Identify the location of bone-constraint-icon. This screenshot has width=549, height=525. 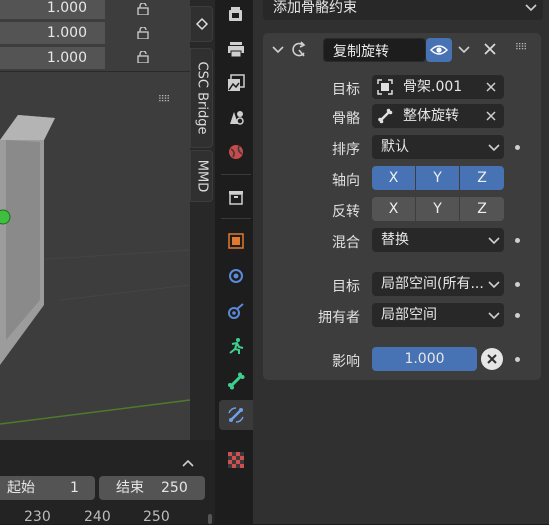
(236, 415).